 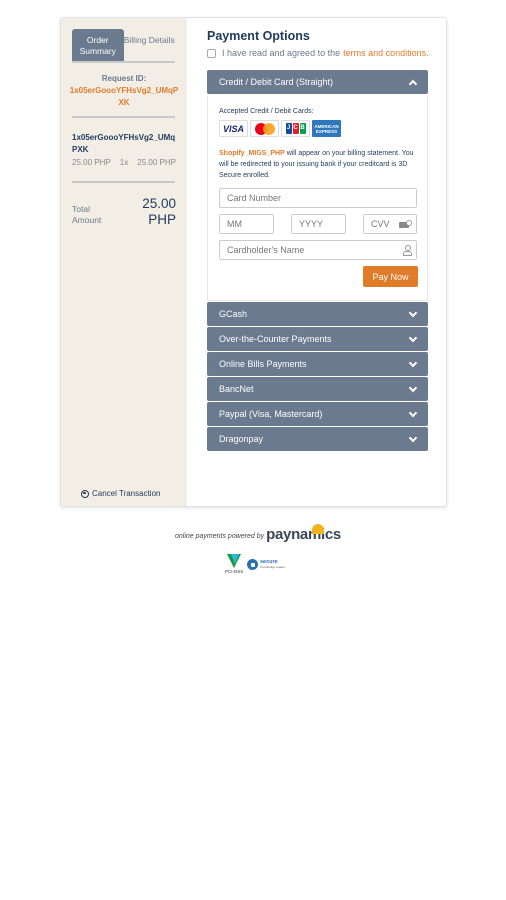 I want to click on month-placeholder: MM, so click(x=234, y=224).